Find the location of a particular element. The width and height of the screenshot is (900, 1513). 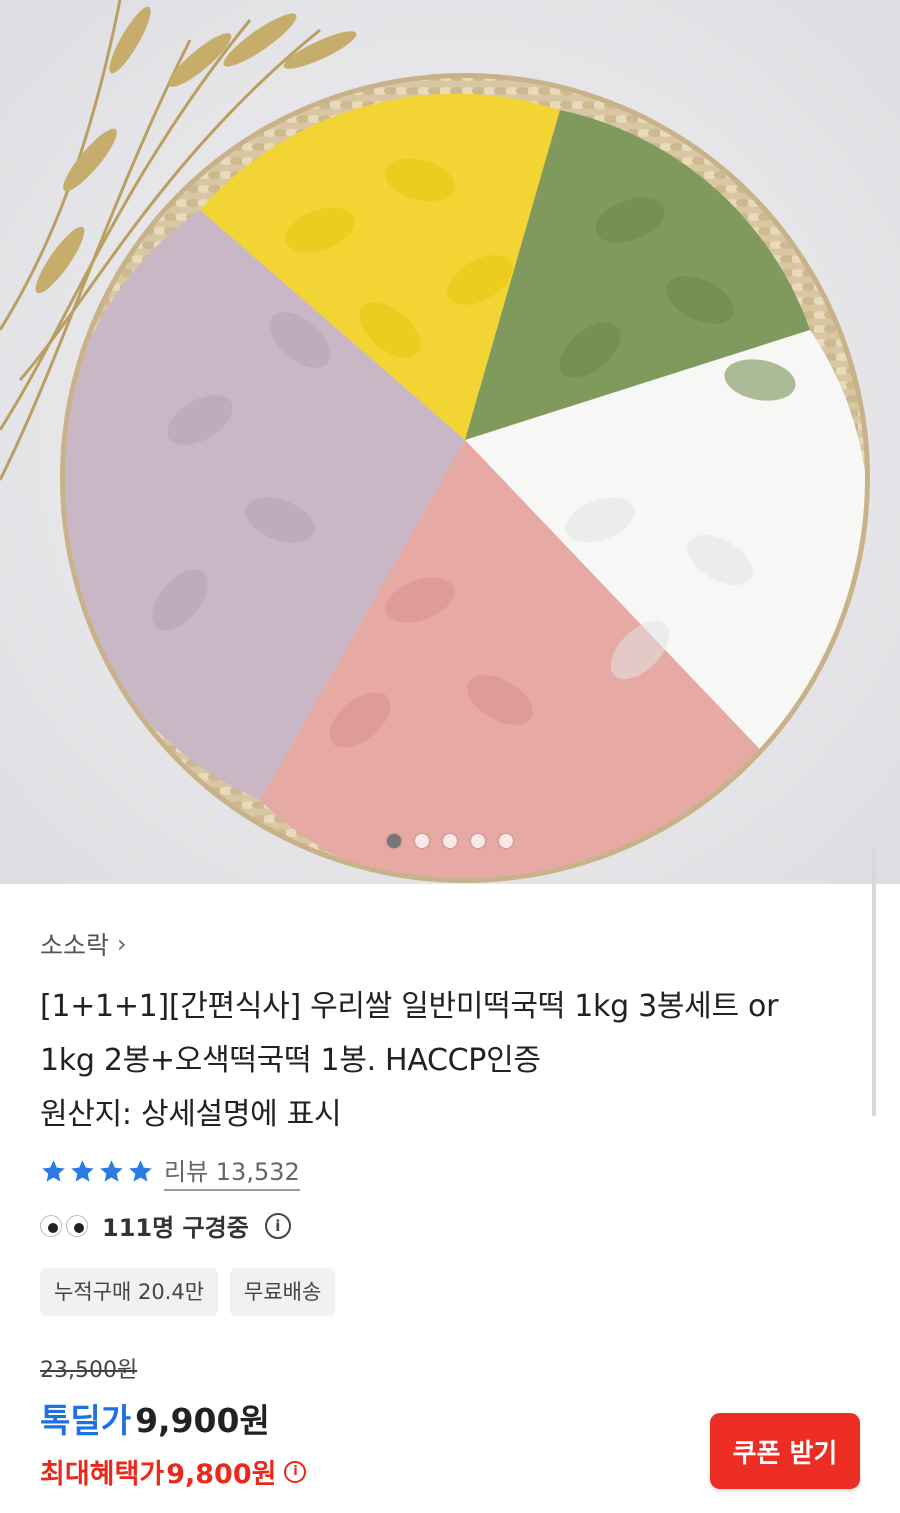

brand-name: 소소락 is located at coordinates (75, 945).